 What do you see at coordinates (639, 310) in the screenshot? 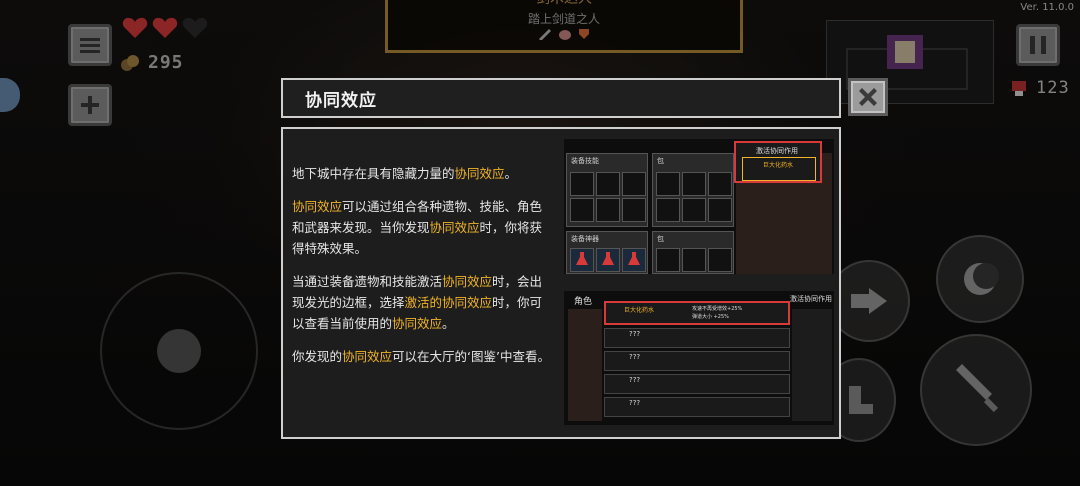
I see `synergy-row-title: 巨大化药水` at bounding box center [639, 310].